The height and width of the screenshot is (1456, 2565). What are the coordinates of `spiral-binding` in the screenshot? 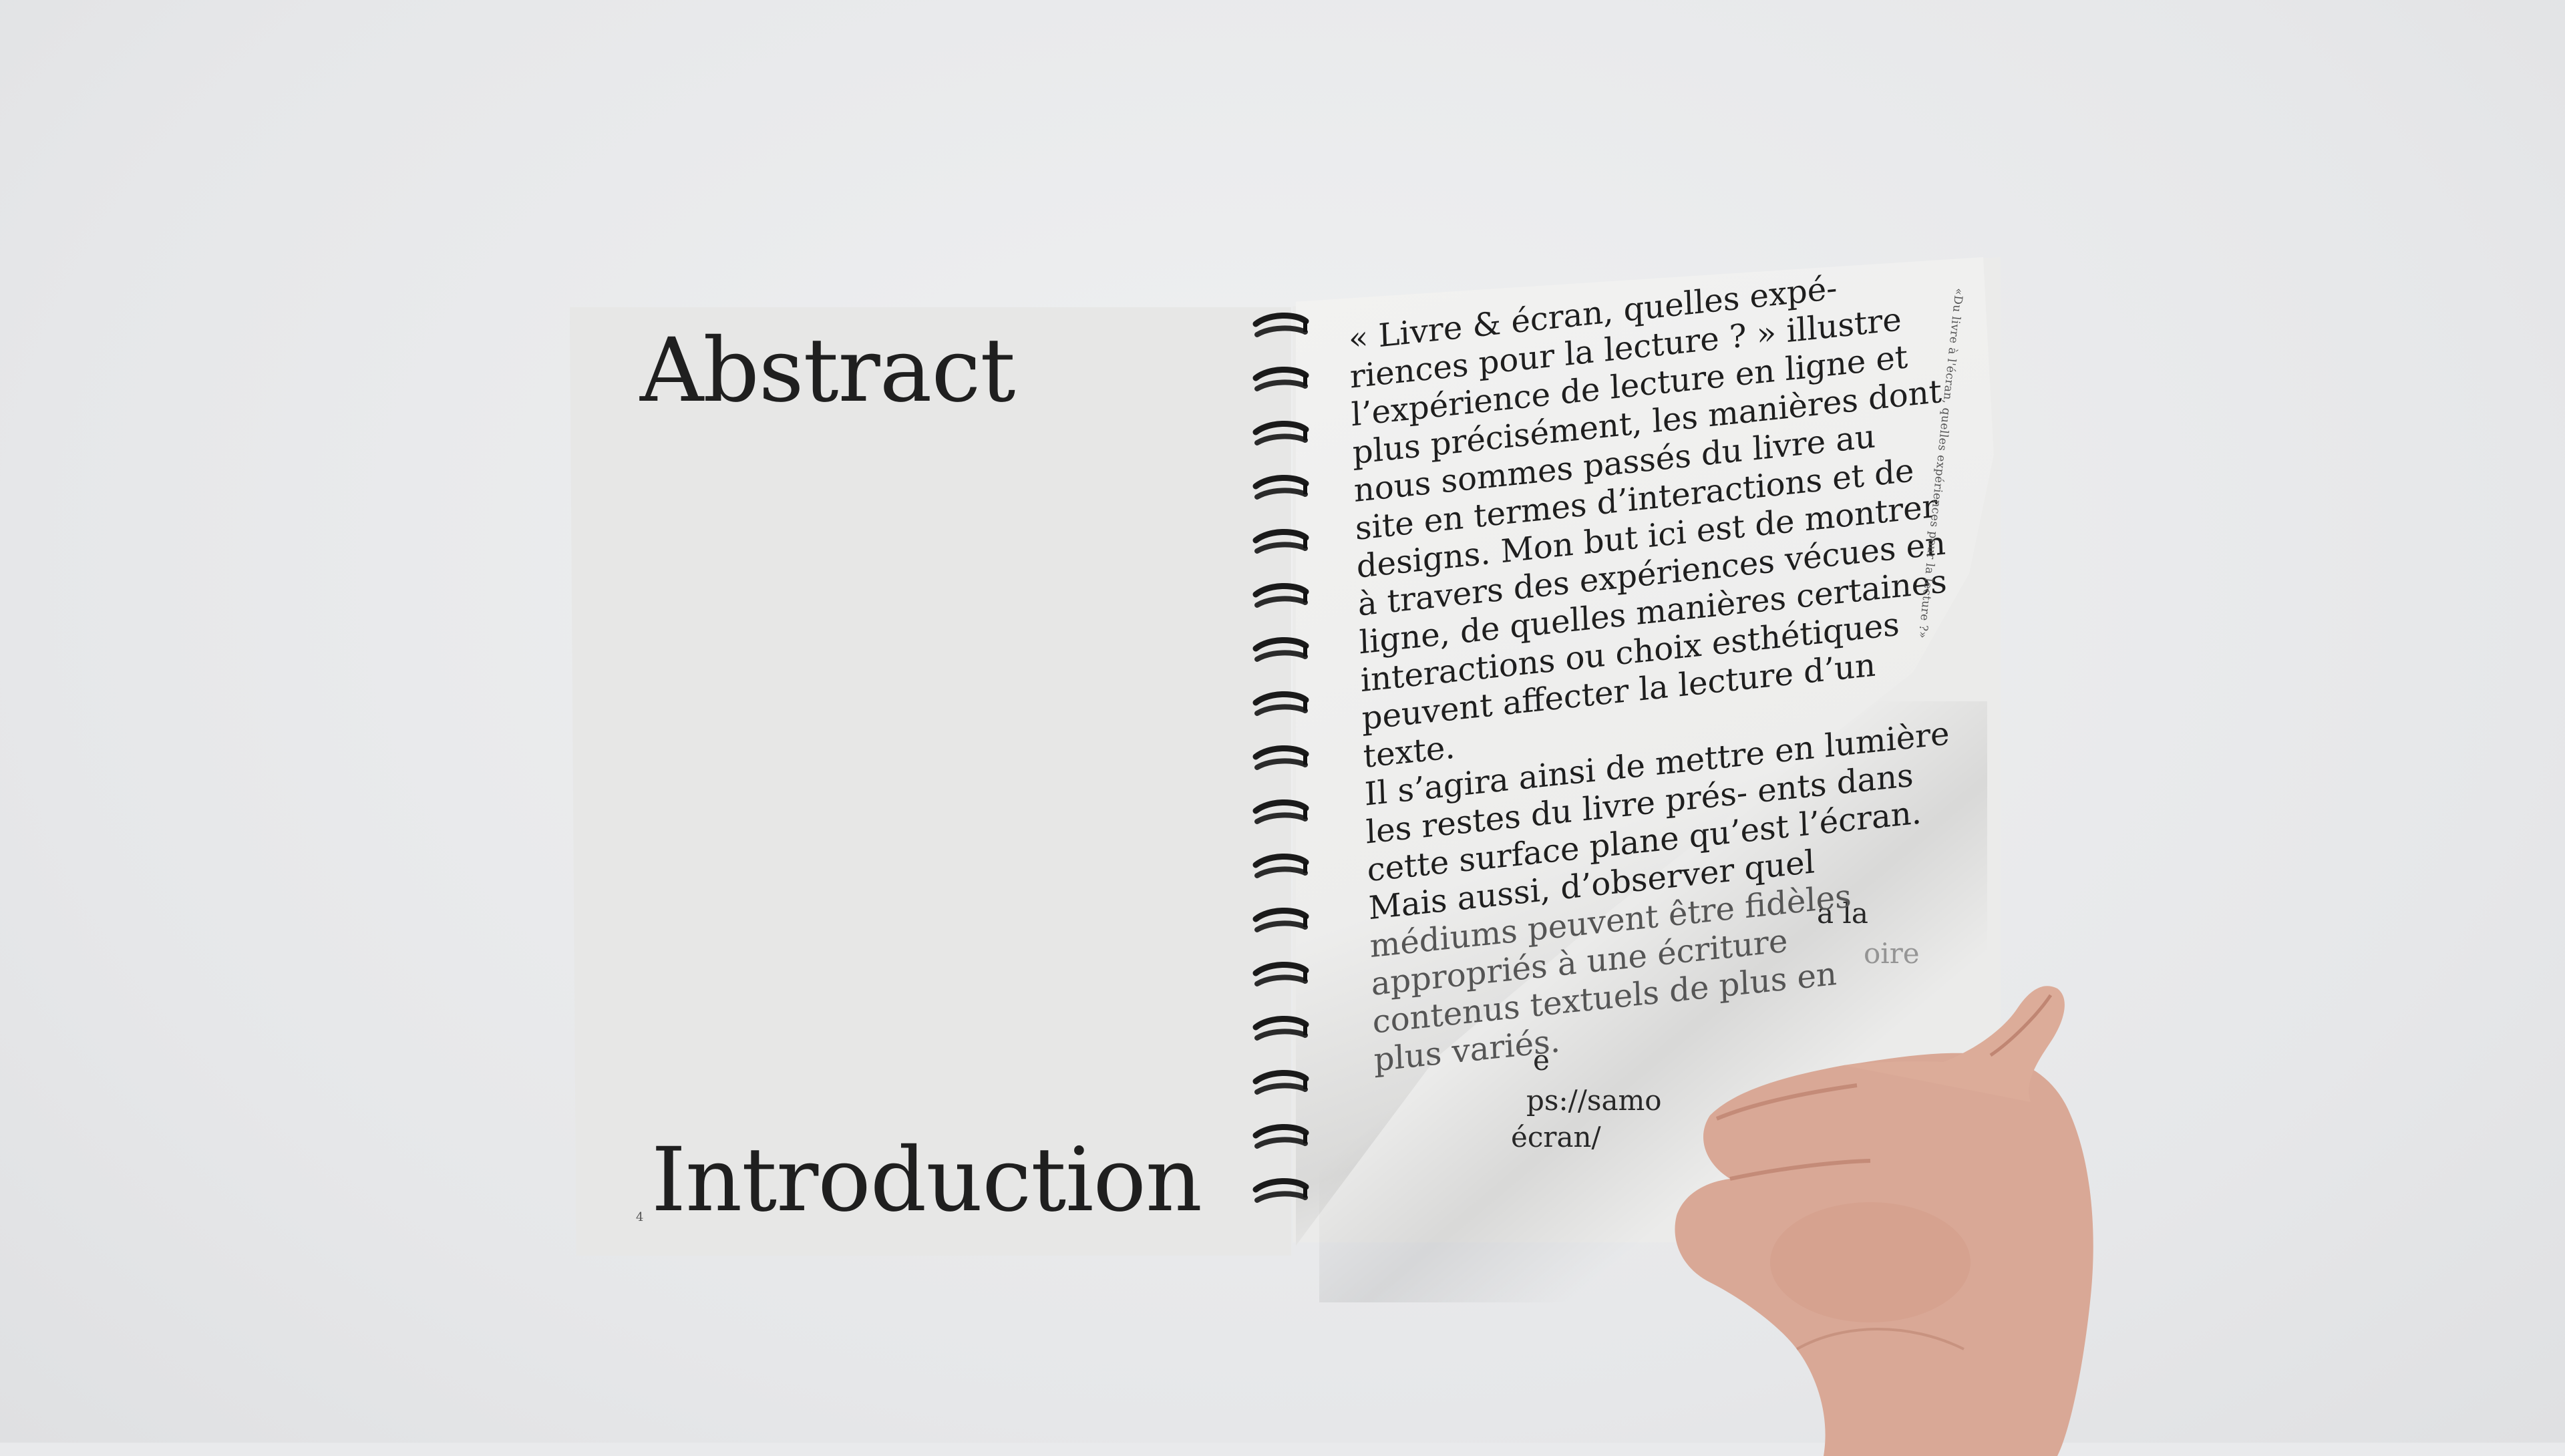 It's located at (1280, 758).